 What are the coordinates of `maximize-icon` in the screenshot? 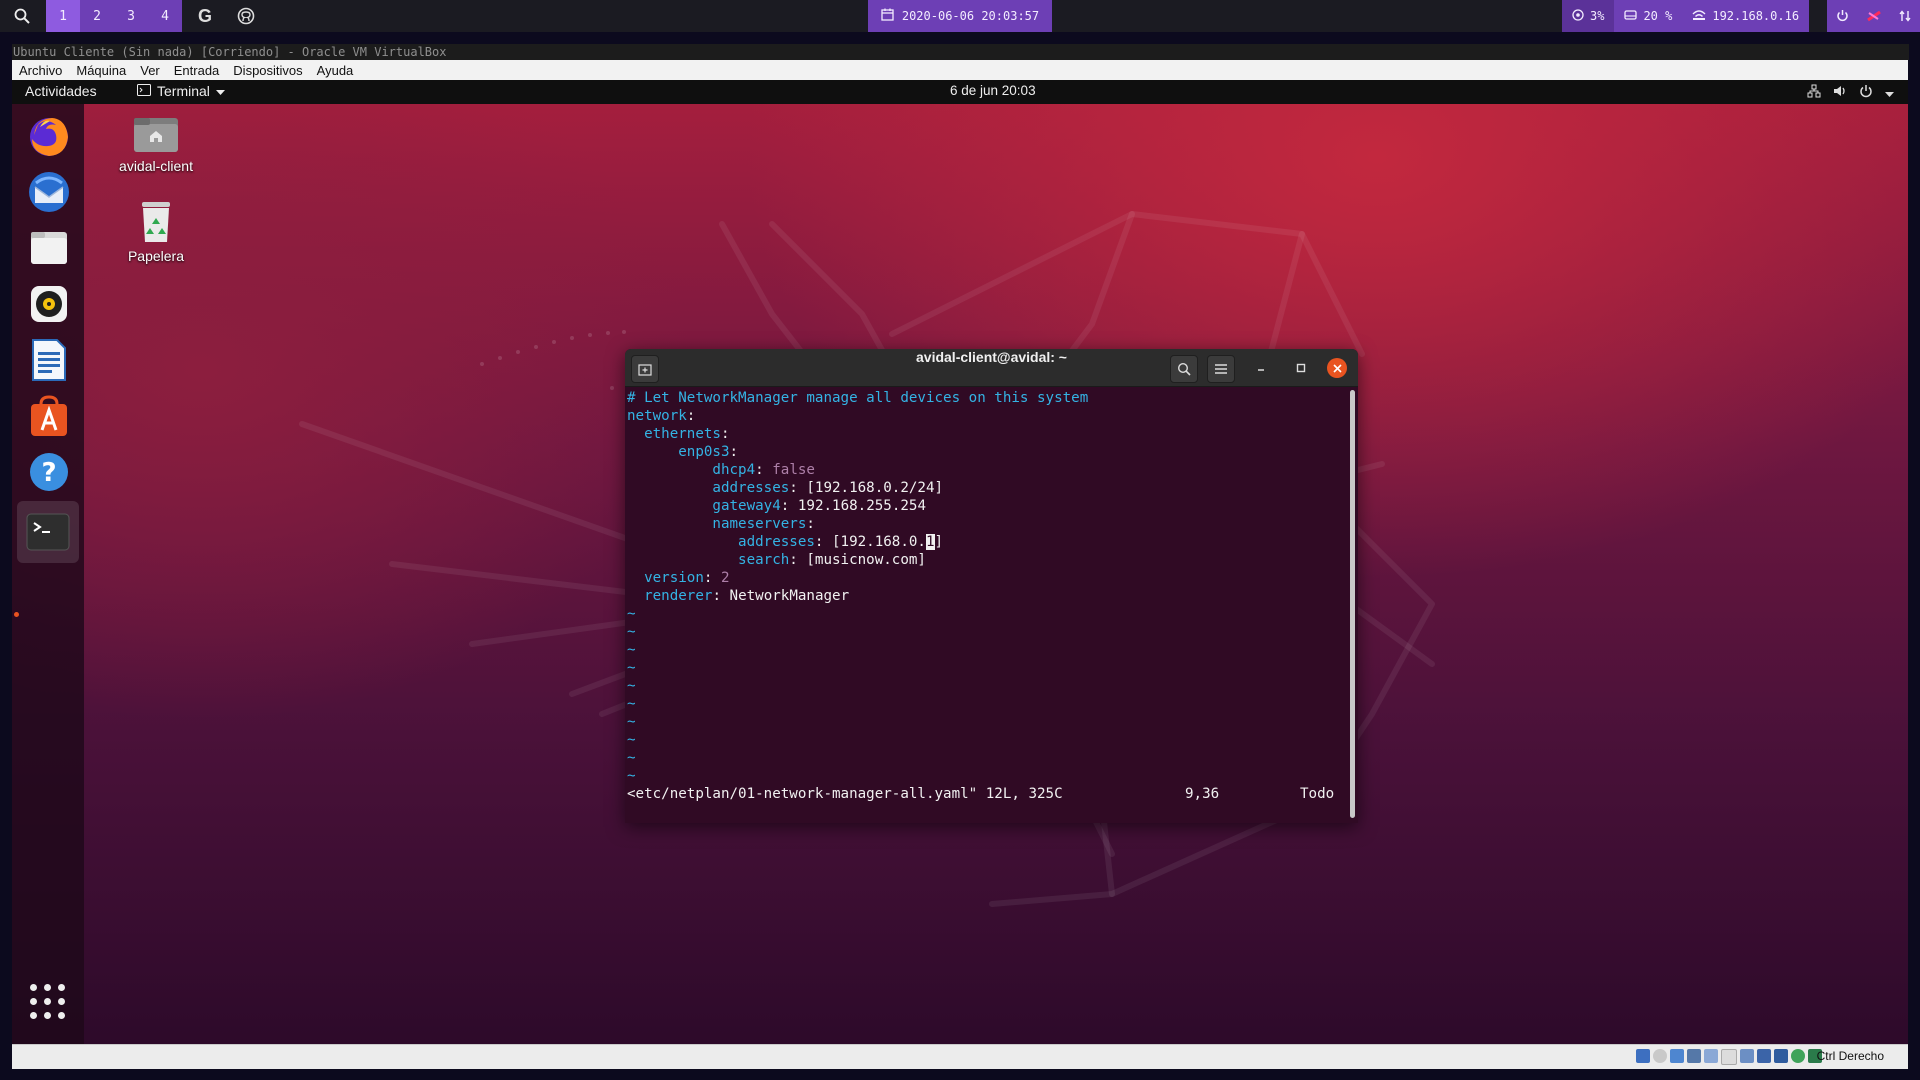 It's located at (1301, 368).